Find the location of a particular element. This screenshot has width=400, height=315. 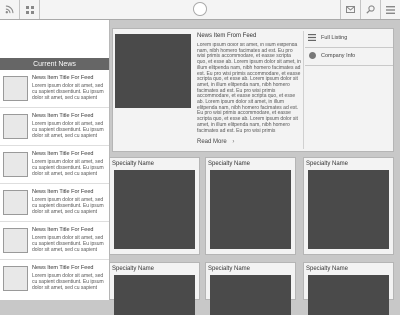

featured-title: News Item From Feed is located at coordinates (227, 36).